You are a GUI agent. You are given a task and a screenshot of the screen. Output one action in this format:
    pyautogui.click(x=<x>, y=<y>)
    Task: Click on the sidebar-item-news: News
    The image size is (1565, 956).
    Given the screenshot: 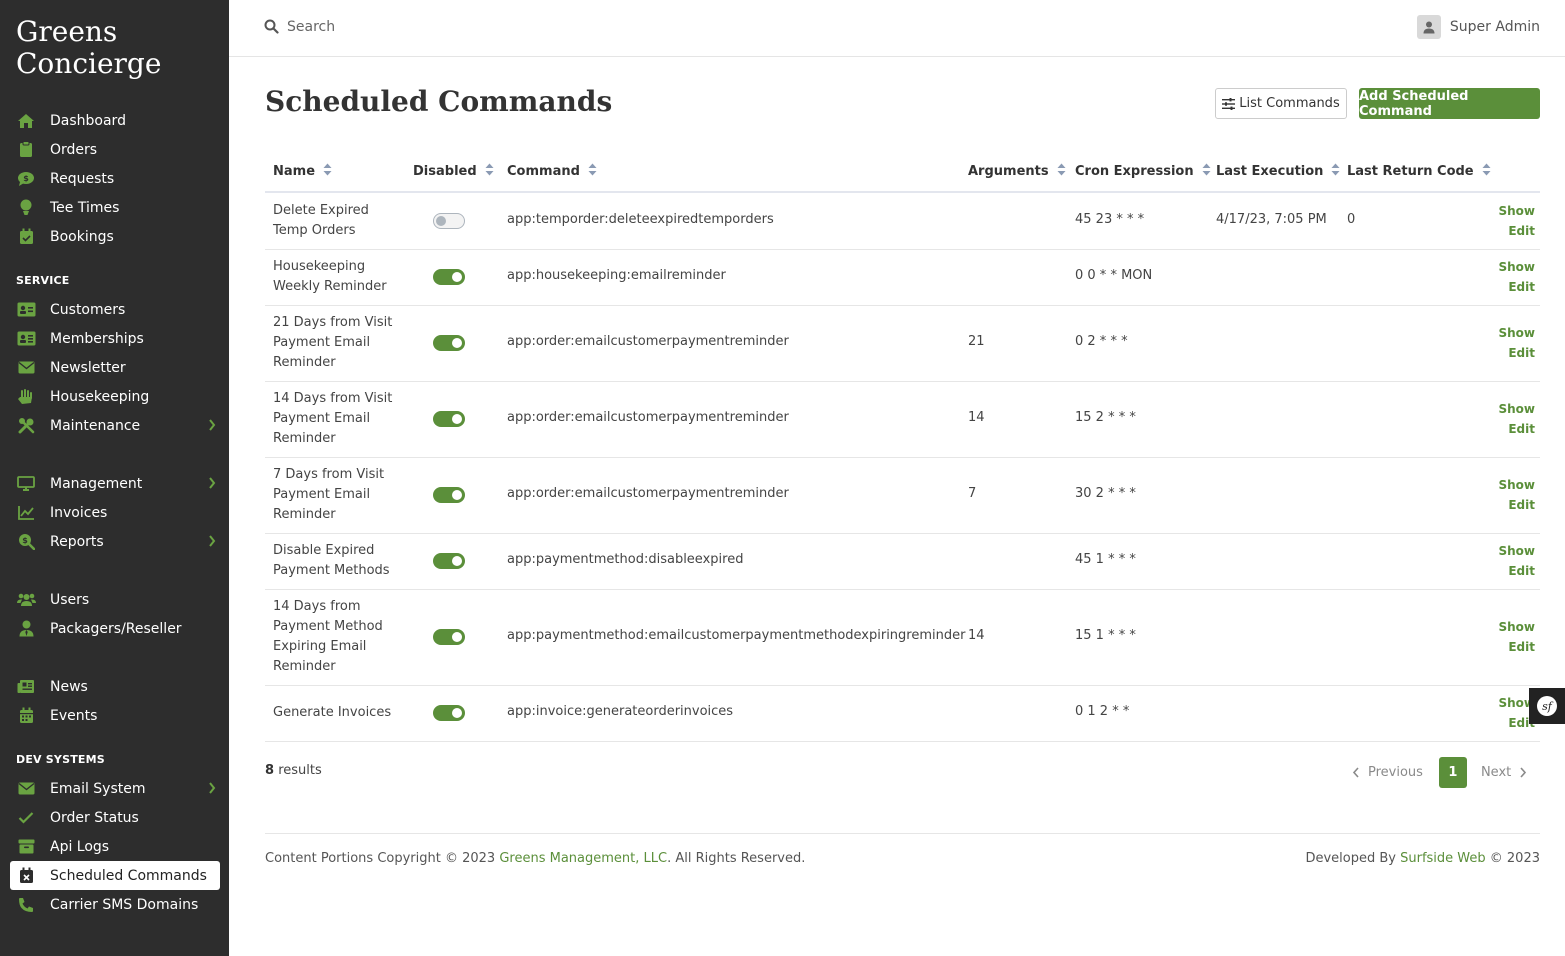 What is the action you would take?
    pyautogui.click(x=115, y=686)
    